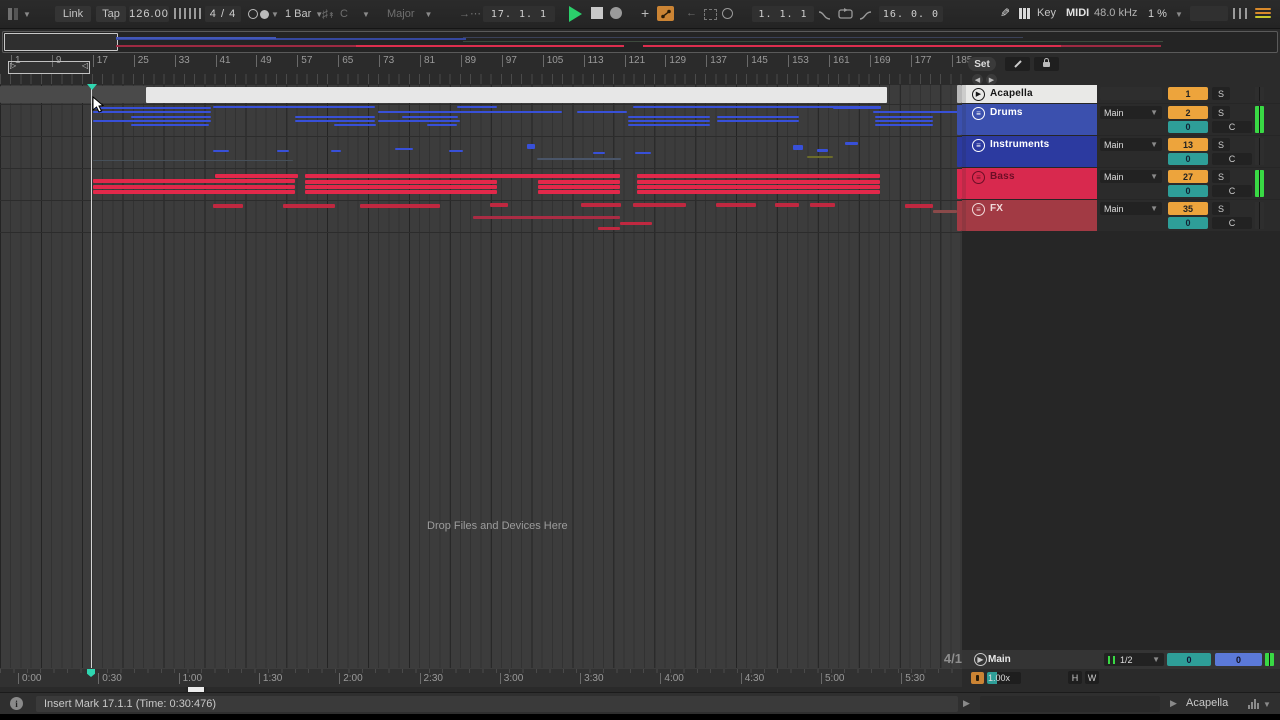 The height and width of the screenshot is (720, 1280). What do you see at coordinates (85, 65) in the screenshot?
I see `loop-end-marker-icon: ◁` at bounding box center [85, 65].